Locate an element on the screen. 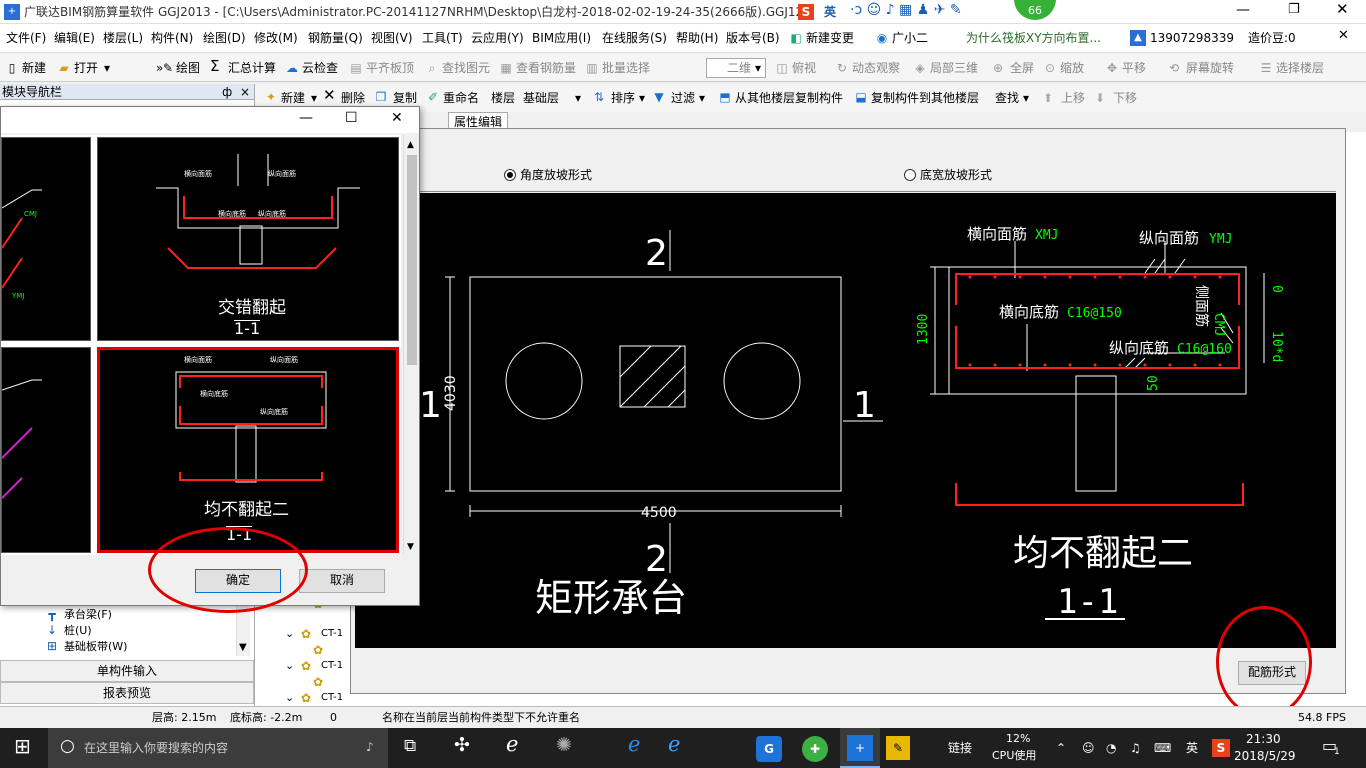 The image size is (1366, 768). notes-app-icon: ✎ is located at coordinates (898, 748).